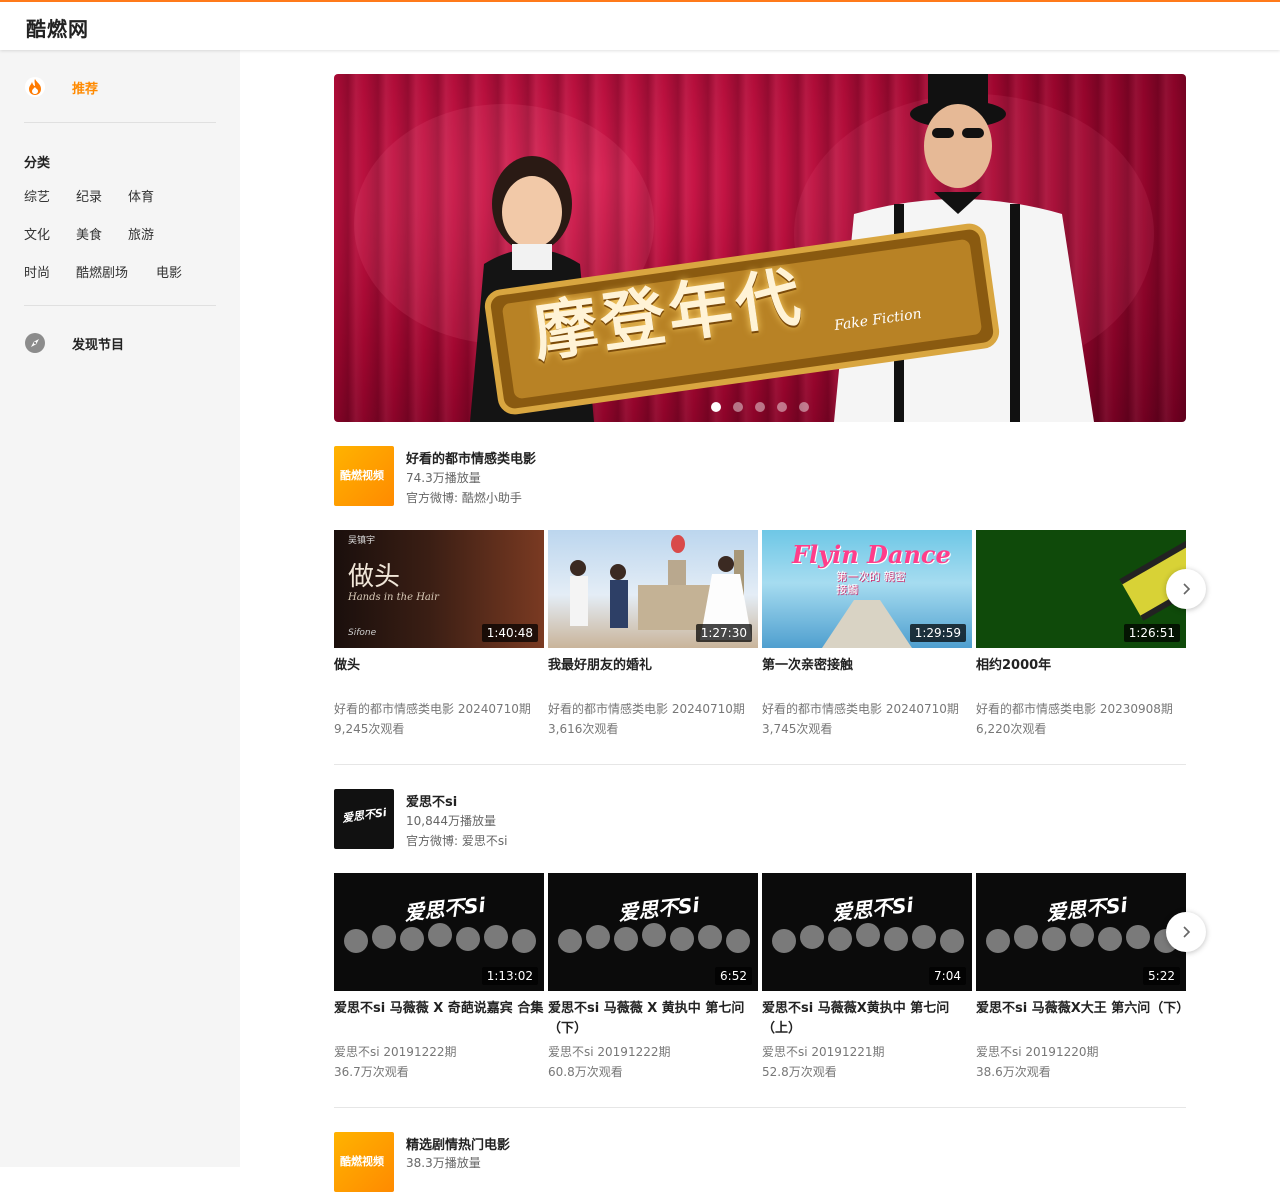 This screenshot has width=1280, height=1192. I want to click on video-title: 爱思不si 马薇薇 X 奇葩说嘉宾 合集, so click(439, 1009).